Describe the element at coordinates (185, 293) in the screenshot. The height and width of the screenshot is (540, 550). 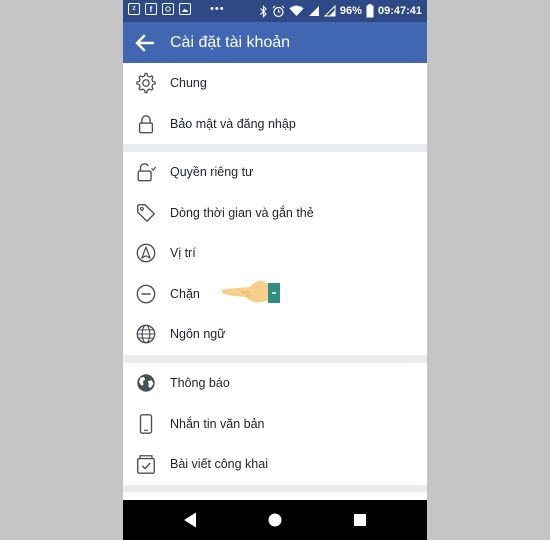
I see `settings-item-label: Chặn` at that location.